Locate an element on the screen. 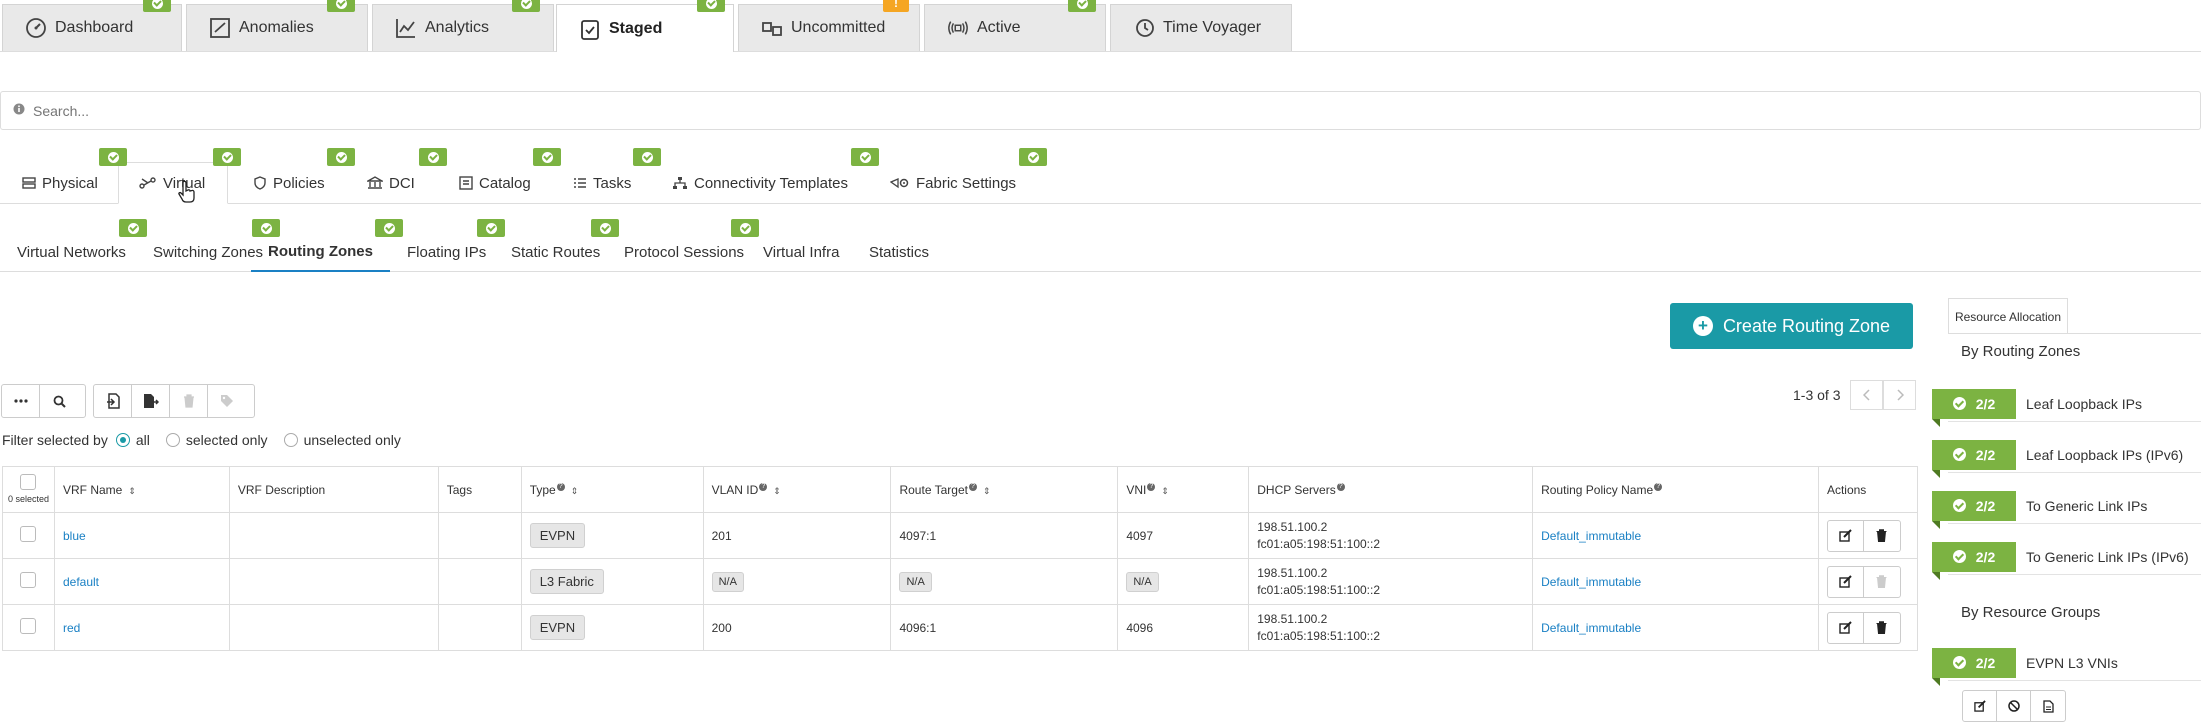 The height and width of the screenshot is (724, 2201). col-type: Type? ⇕ is located at coordinates (612, 489).